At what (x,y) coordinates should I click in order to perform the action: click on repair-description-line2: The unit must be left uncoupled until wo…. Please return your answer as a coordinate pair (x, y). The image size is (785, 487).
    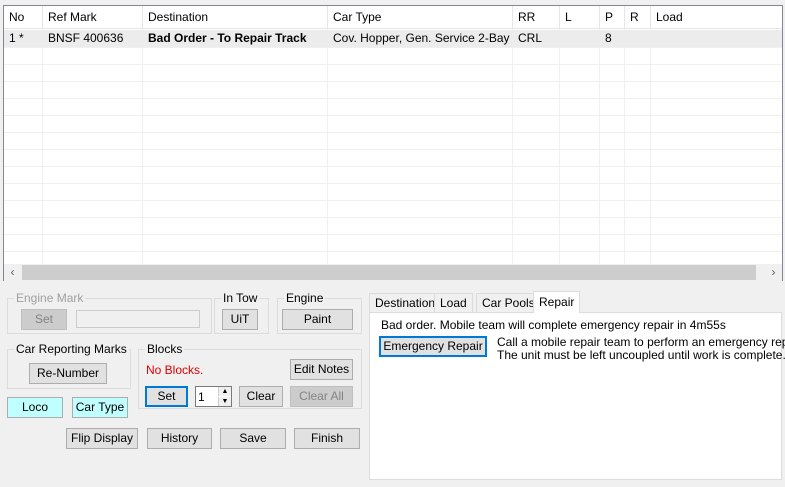
    Looking at the image, I should click on (641, 355).